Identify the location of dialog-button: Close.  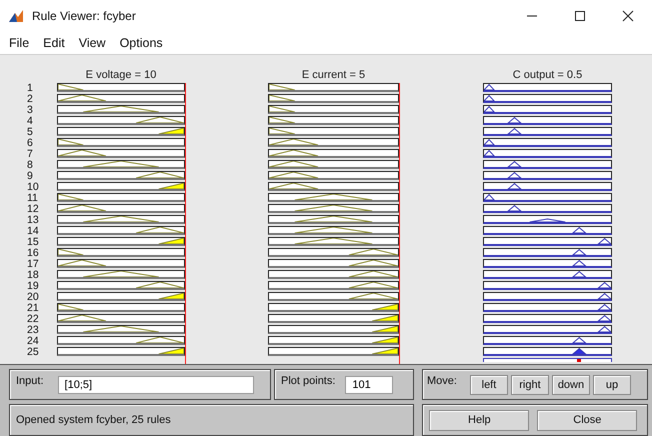
(587, 420).